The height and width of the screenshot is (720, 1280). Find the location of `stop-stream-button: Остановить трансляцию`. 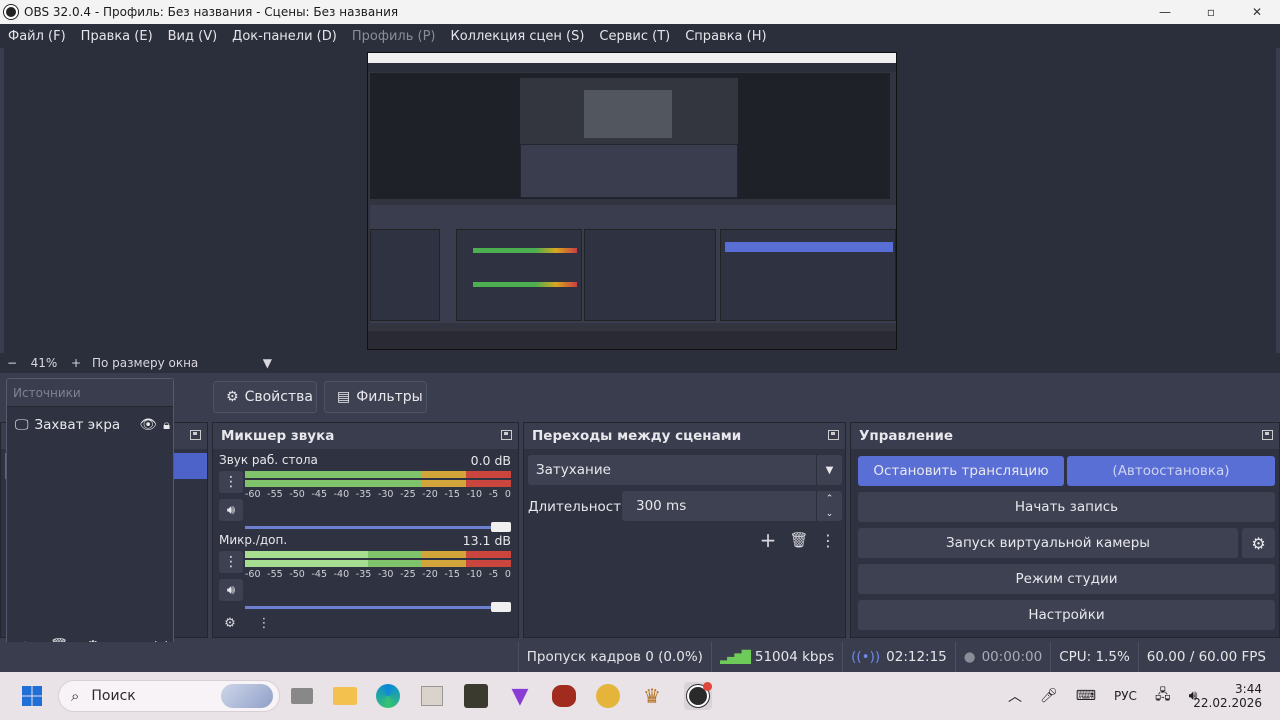

stop-stream-button: Остановить трансляцию is located at coordinates (961, 471).